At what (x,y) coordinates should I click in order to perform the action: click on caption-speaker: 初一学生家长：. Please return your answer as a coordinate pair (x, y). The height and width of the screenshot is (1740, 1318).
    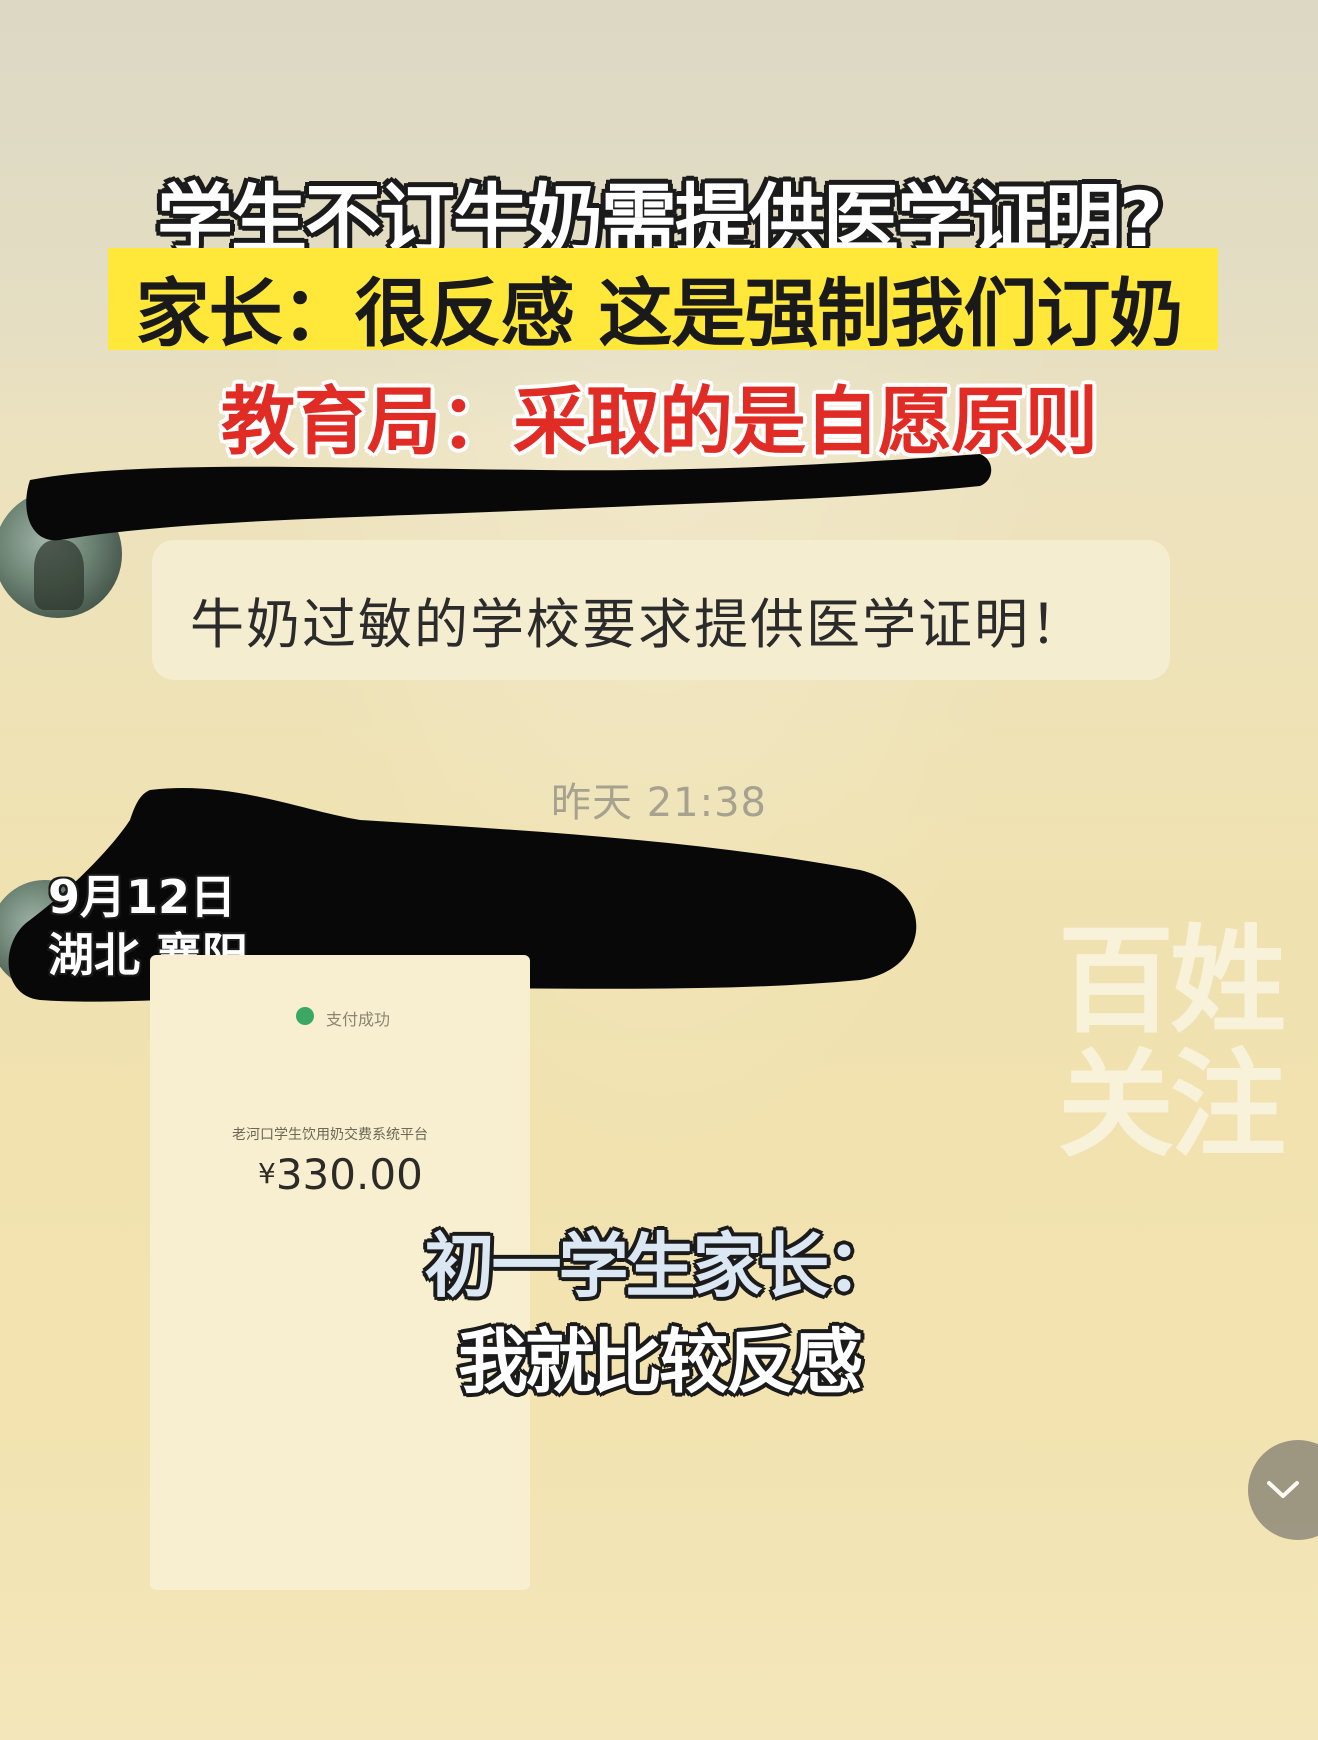
    Looking at the image, I should click on (660, 1266).